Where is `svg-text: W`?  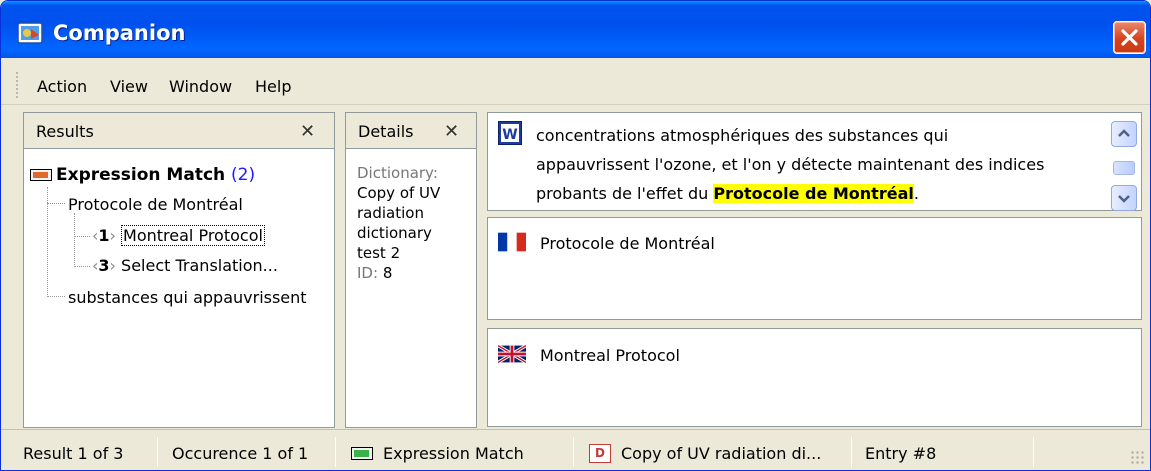 svg-text: W is located at coordinates (509, 135).